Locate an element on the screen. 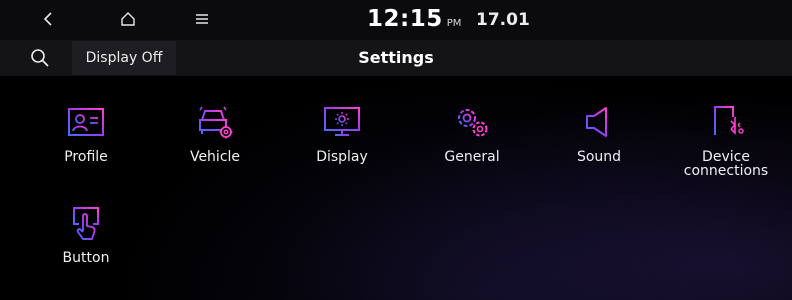 The height and width of the screenshot is (300, 792). home-icon is located at coordinates (128, 19).